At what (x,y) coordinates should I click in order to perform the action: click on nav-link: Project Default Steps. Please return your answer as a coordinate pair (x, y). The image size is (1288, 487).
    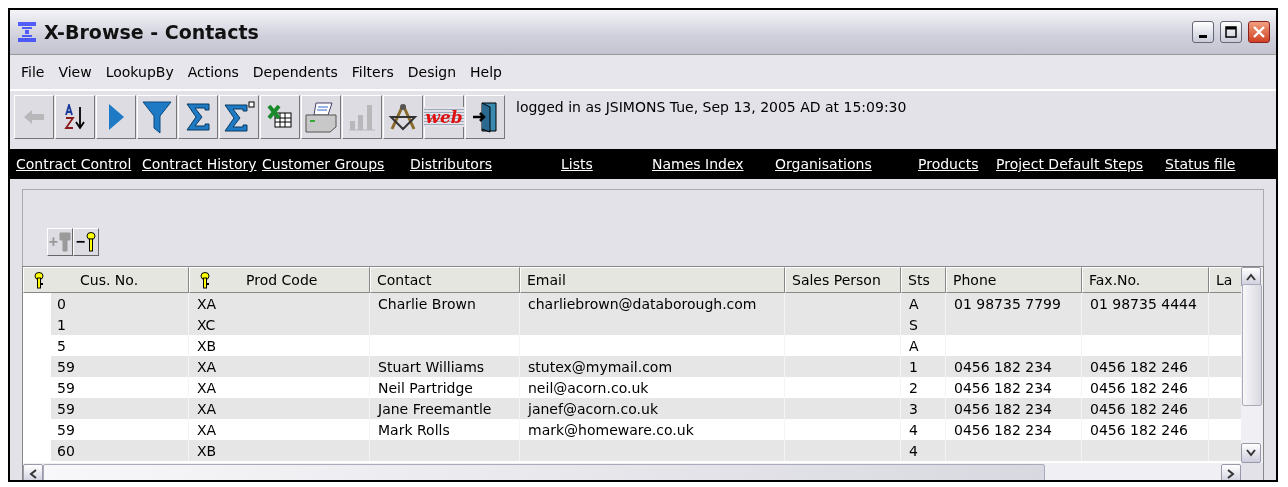
    Looking at the image, I should click on (1070, 164).